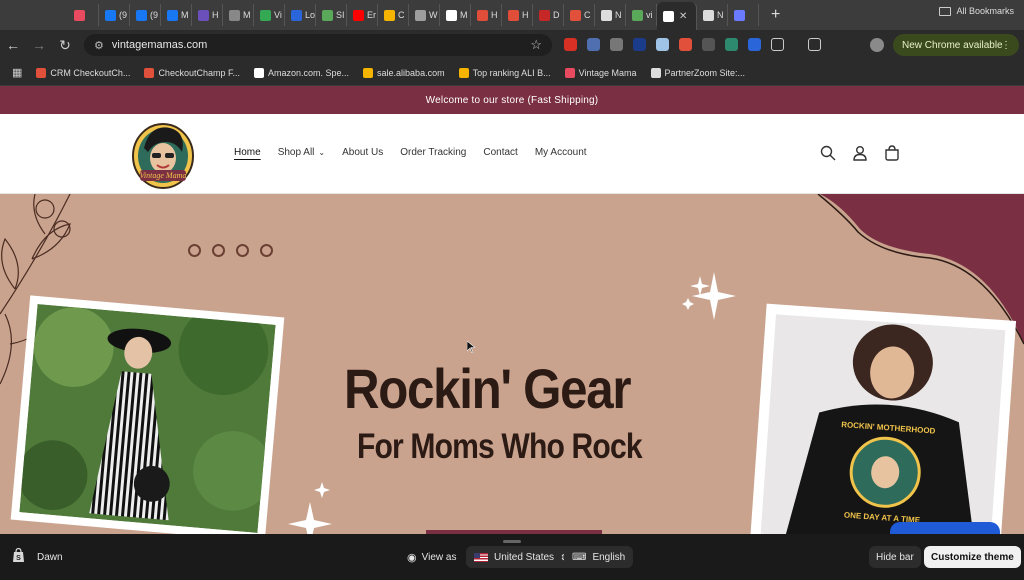  Describe the element at coordinates (561, 152) in the screenshot. I see `nav-item-my-account: My Account` at that location.